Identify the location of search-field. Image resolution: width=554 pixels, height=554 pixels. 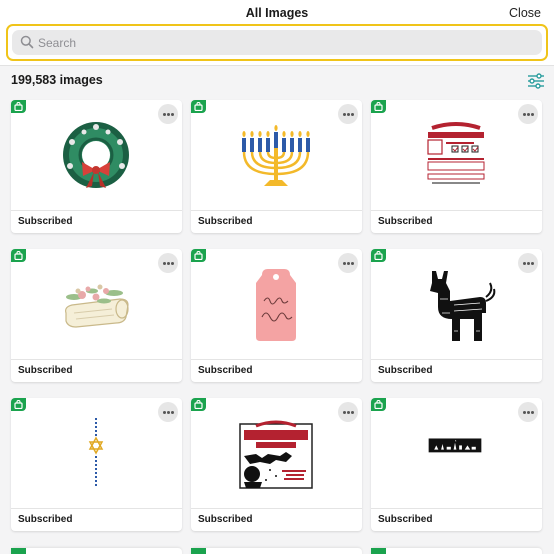
(277, 42).